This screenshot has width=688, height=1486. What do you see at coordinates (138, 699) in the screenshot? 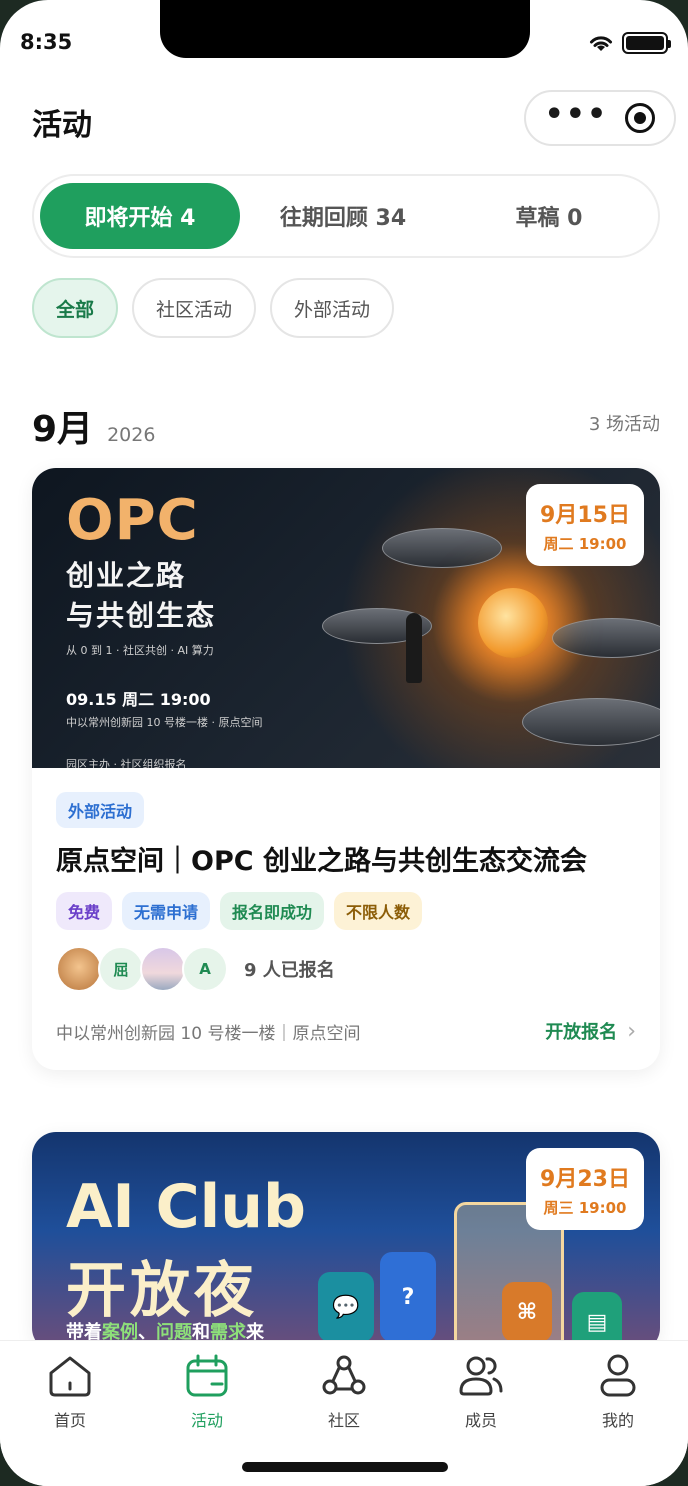
I see `banner-datetime: 09.15 周二 19:00` at bounding box center [138, 699].